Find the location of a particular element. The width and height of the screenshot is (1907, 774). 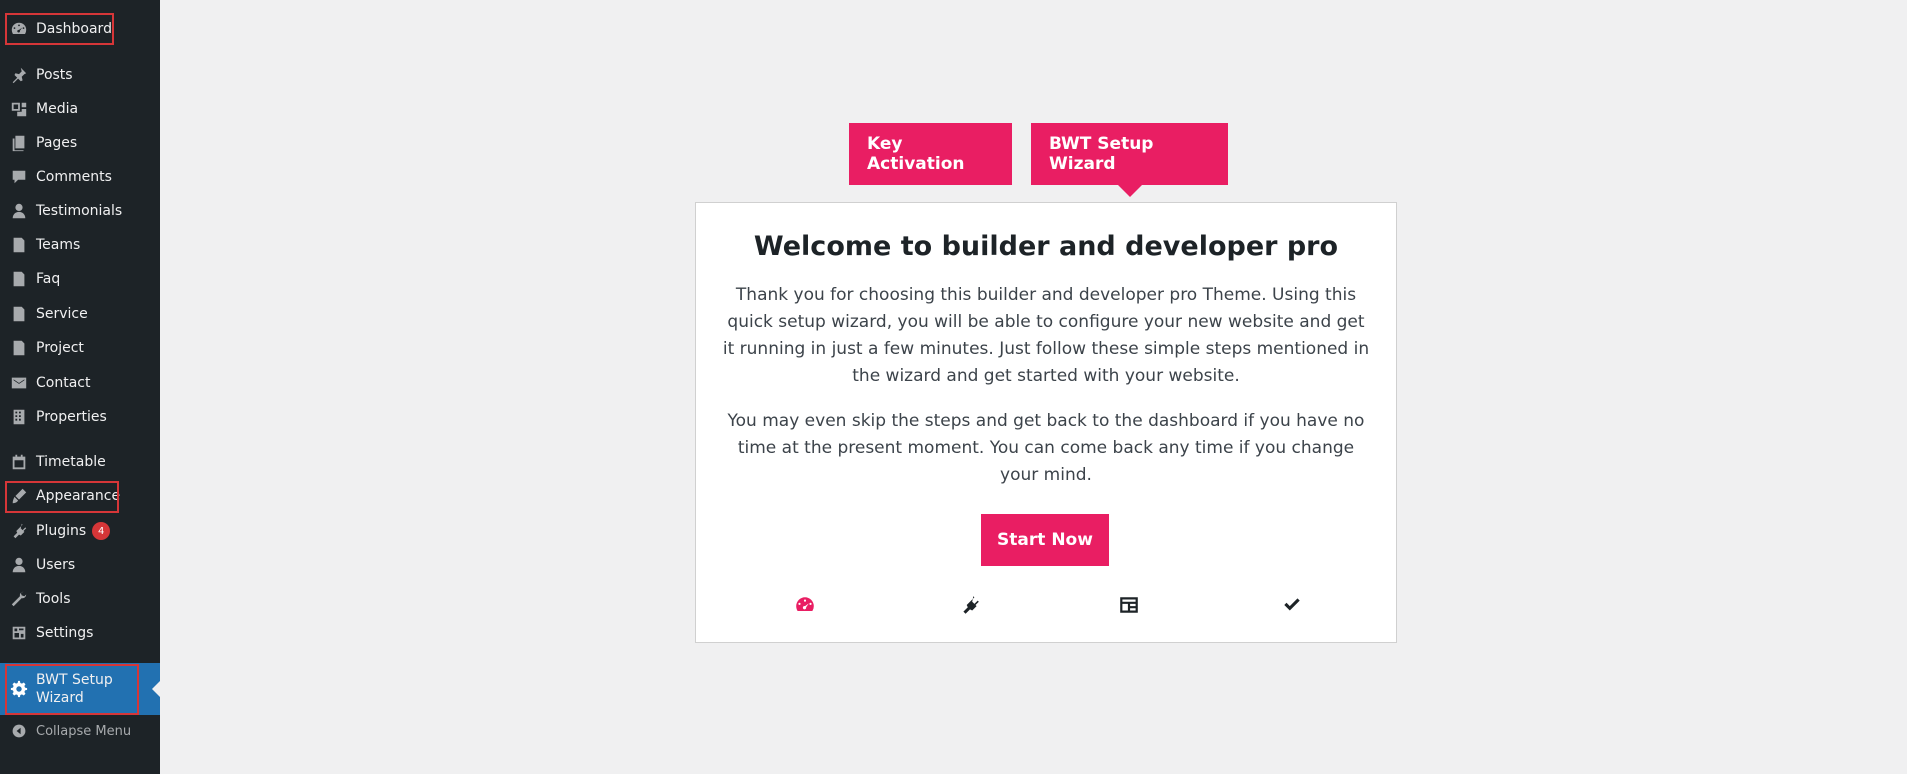

user-icon is located at coordinates (19, 211).